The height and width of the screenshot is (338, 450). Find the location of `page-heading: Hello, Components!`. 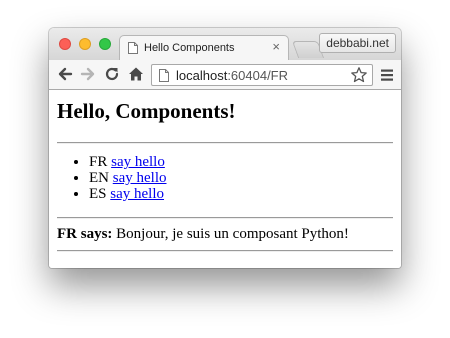

page-heading: Hello, Components! is located at coordinates (146, 111).